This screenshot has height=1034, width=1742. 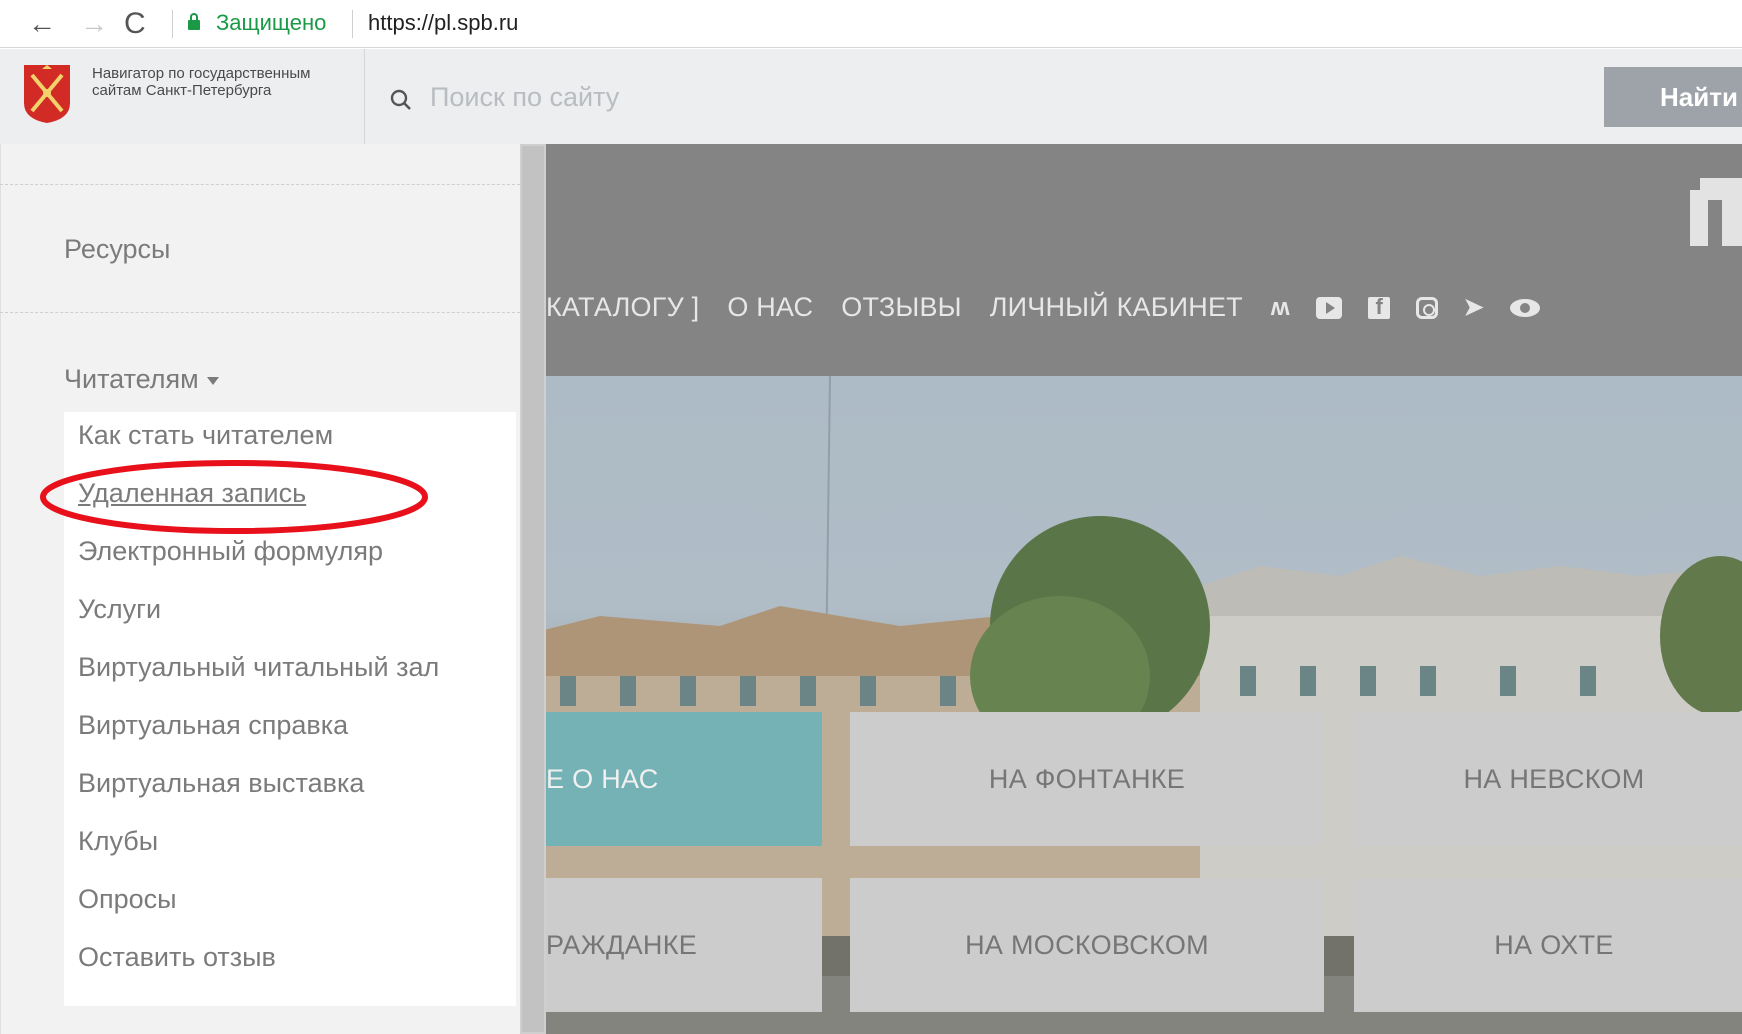 I want to click on submenu-item: Виртуальная справка, so click(x=213, y=725).